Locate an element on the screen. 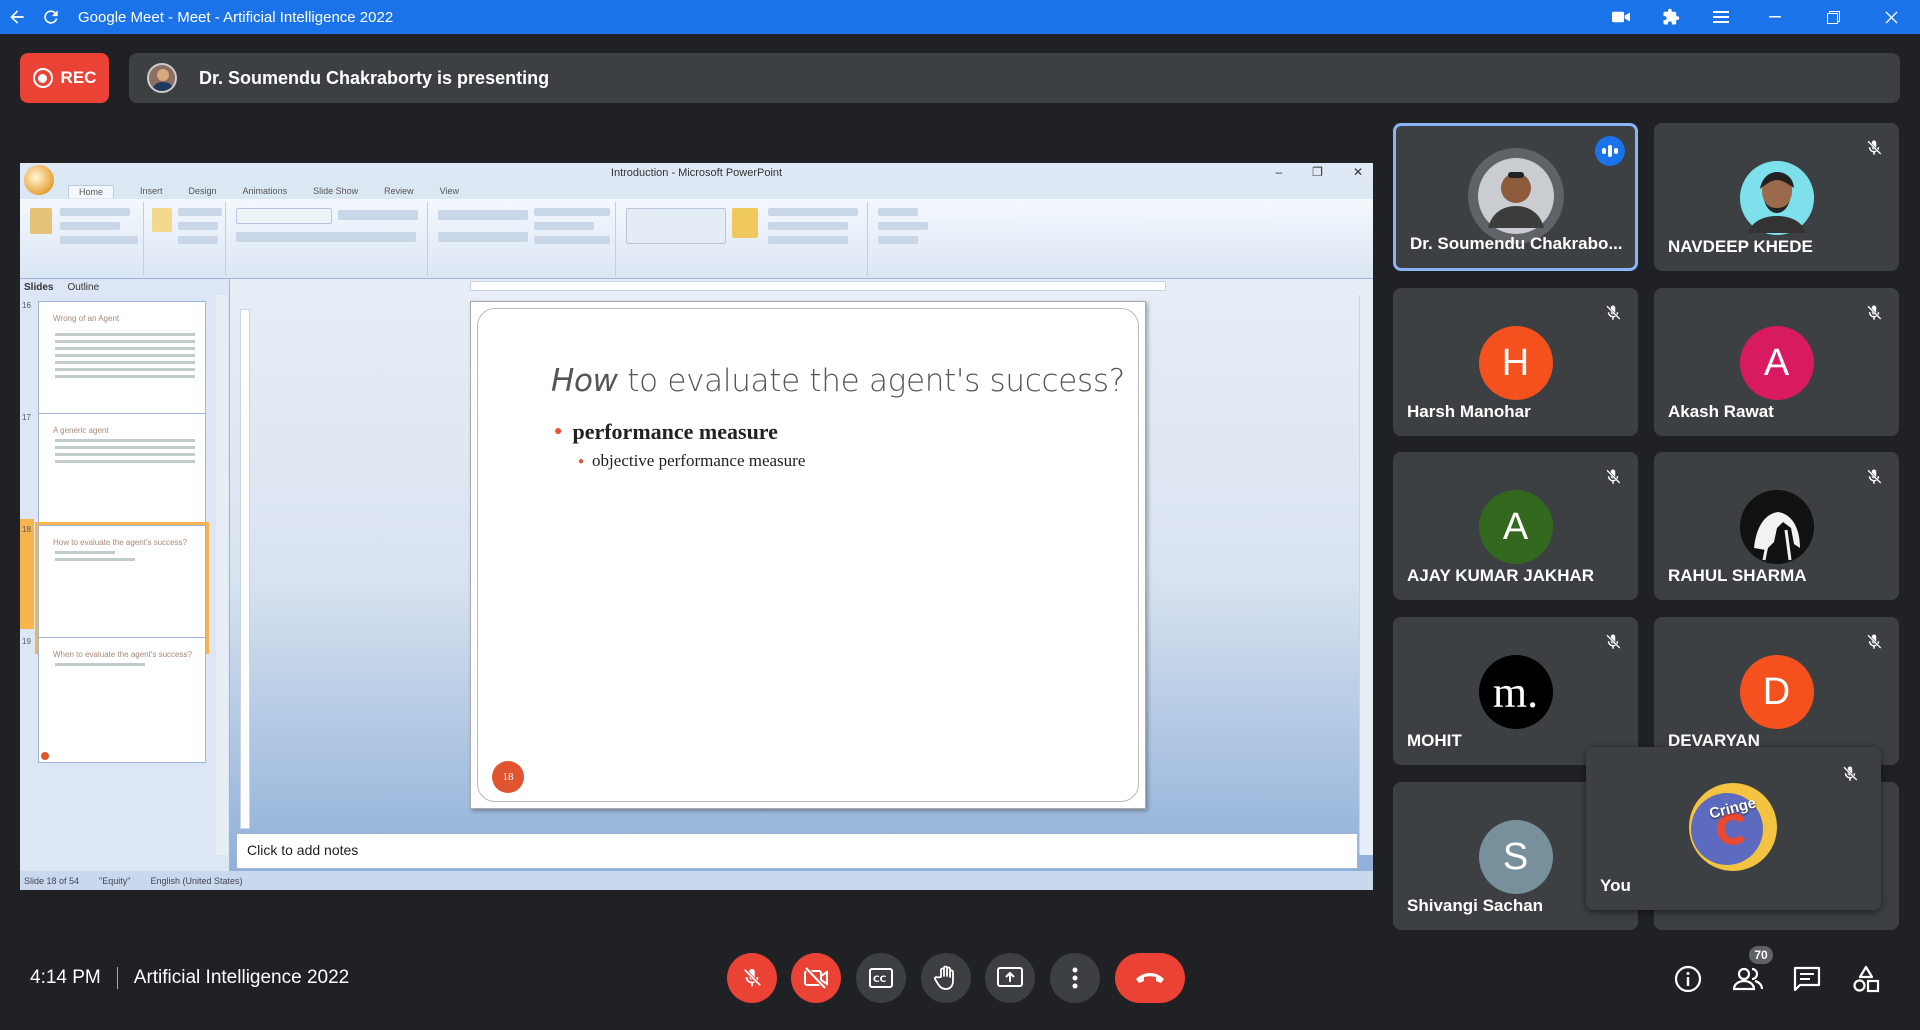  office-button-icon is located at coordinates (39, 180).